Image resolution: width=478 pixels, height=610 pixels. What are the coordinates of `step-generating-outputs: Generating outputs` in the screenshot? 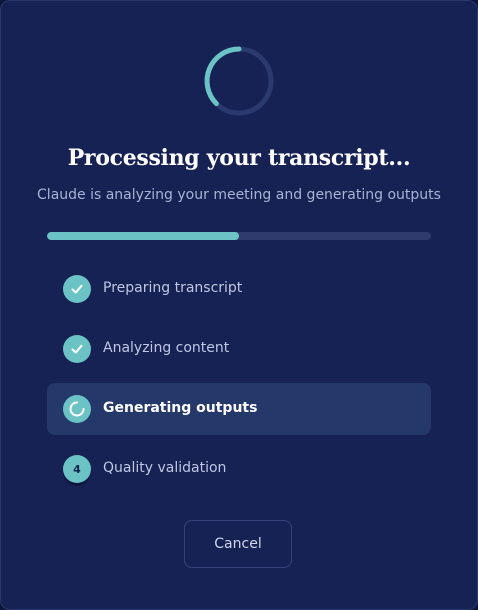 It's located at (239, 409).